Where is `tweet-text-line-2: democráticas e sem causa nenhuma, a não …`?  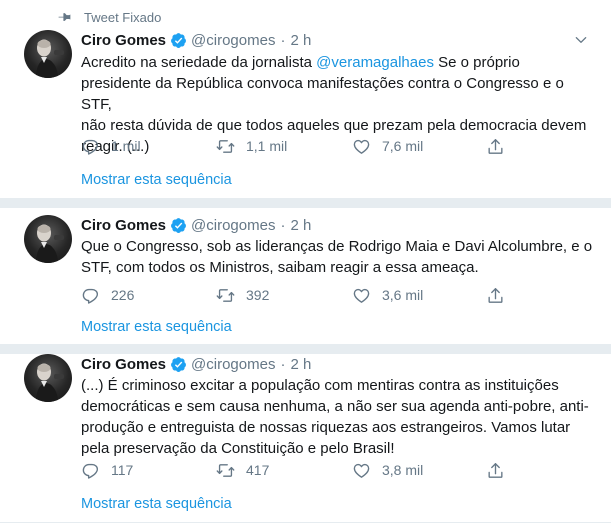 tweet-text-line-2: democráticas e sem causa nenhuma, a não … is located at coordinates (335, 406).